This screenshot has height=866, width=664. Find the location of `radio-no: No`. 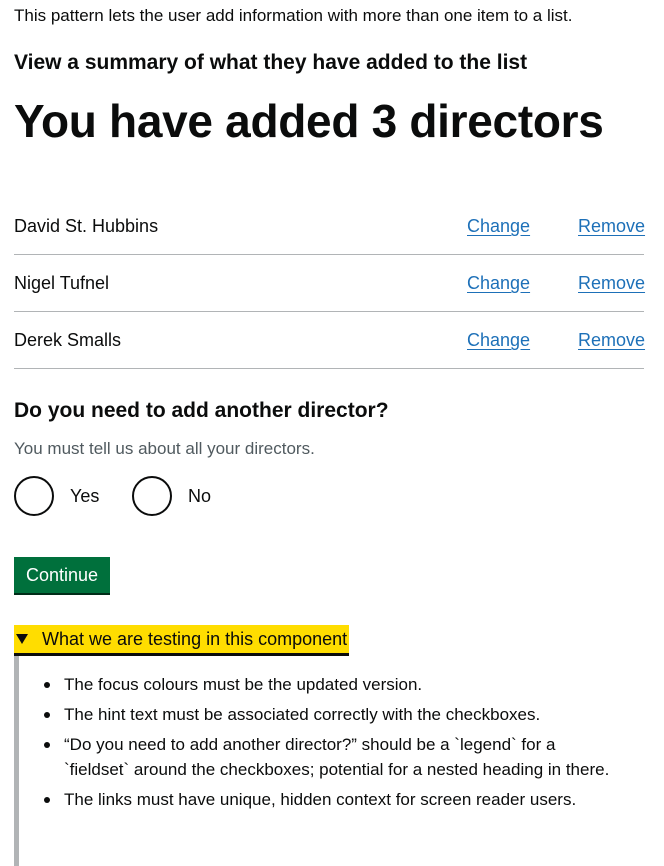

radio-no: No is located at coordinates (171, 496).